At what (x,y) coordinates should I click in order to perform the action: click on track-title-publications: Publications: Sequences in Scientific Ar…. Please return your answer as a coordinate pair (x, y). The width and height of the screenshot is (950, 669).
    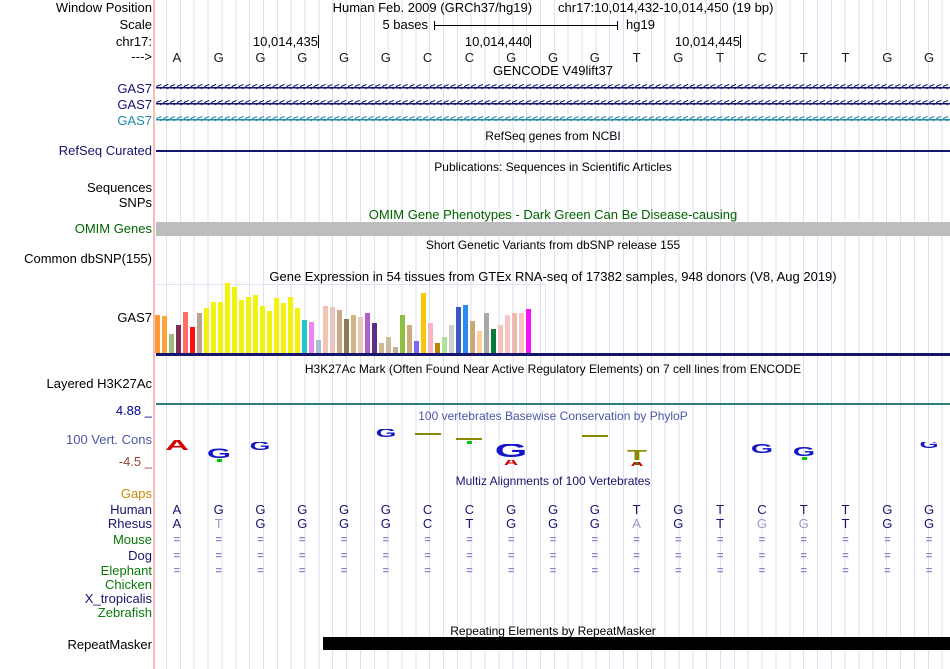
    Looking at the image, I should click on (553, 167).